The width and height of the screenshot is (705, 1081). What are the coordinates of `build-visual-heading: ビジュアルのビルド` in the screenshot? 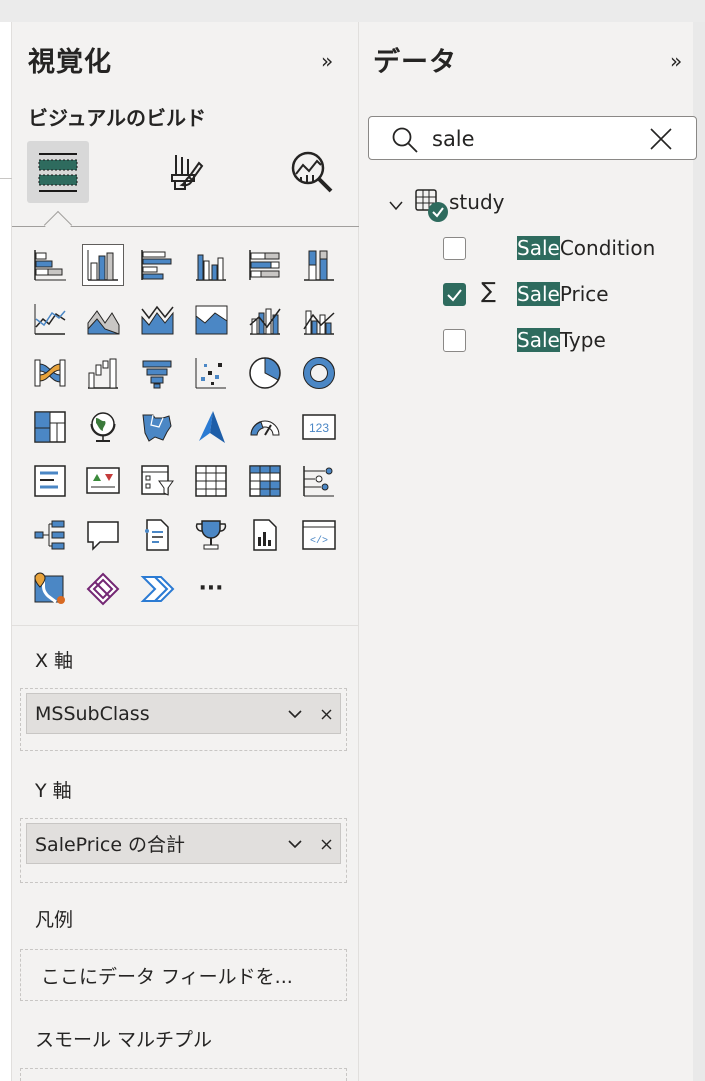 It's located at (117, 118).